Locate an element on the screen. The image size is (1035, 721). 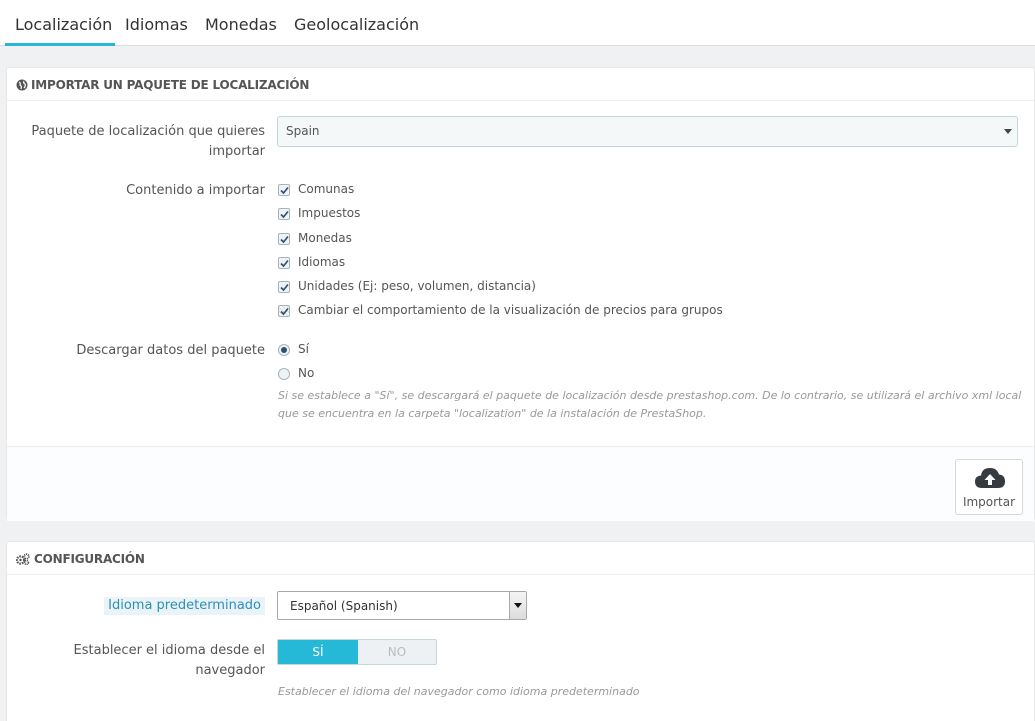
checkbox-label: Idiomas is located at coordinates (322, 262).